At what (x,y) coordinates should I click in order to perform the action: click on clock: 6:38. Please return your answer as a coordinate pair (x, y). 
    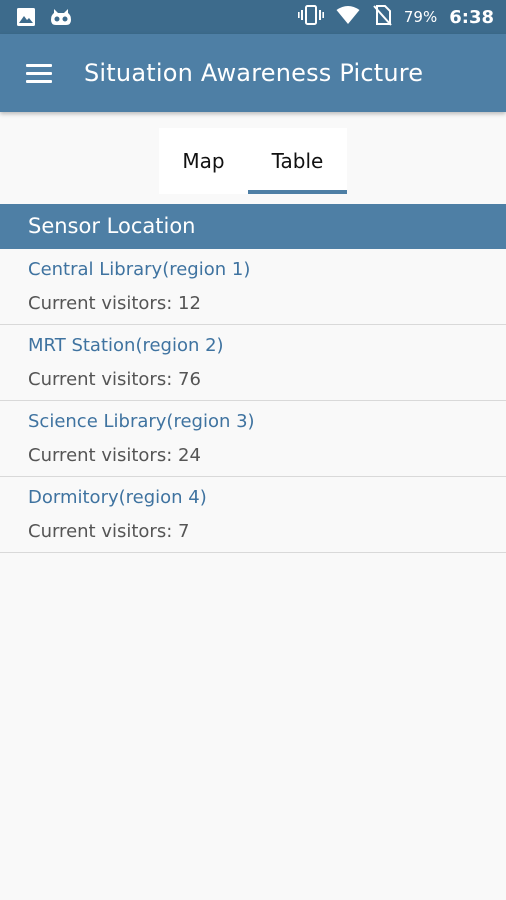
    Looking at the image, I should click on (471, 17).